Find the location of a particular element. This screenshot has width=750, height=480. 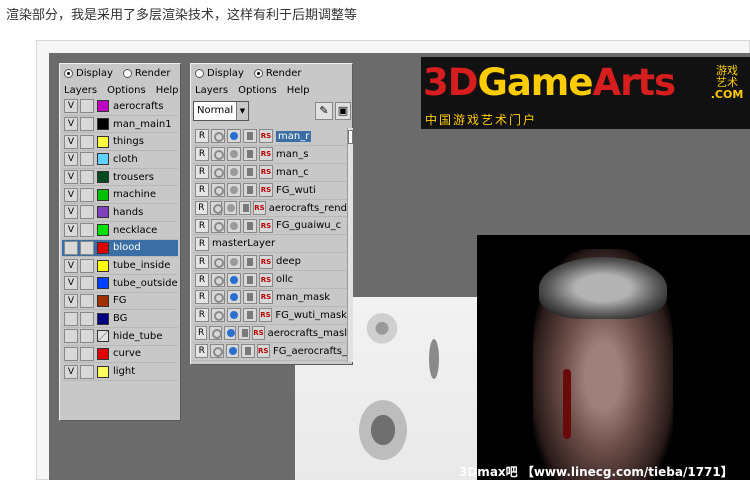

render-layer-row: R RS man_s is located at coordinates (270, 155).